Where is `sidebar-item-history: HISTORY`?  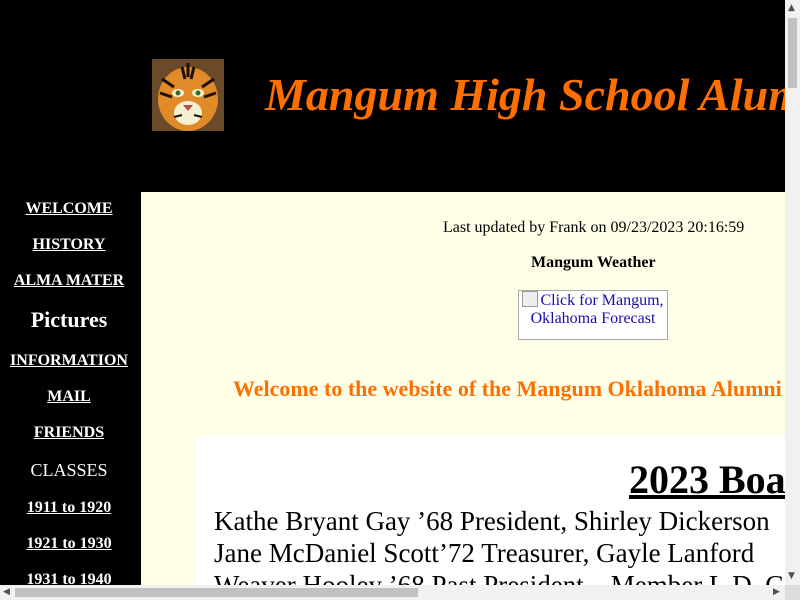 sidebar-item-history: HISTORY is located at coordinates (69, 245).